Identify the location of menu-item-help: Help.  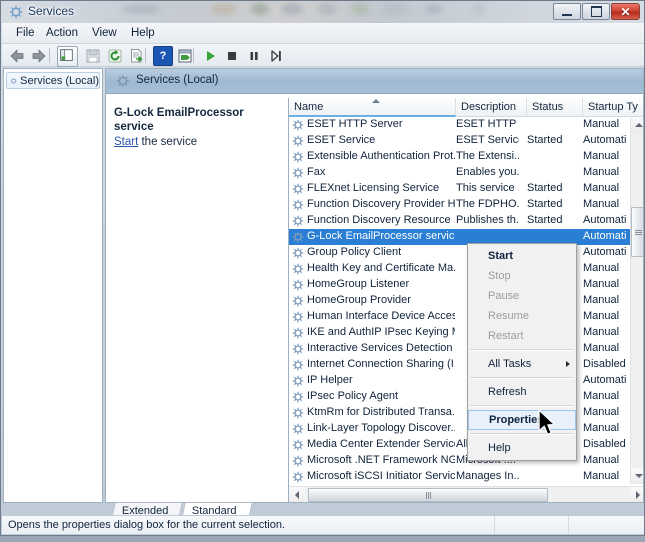
(522, 448).